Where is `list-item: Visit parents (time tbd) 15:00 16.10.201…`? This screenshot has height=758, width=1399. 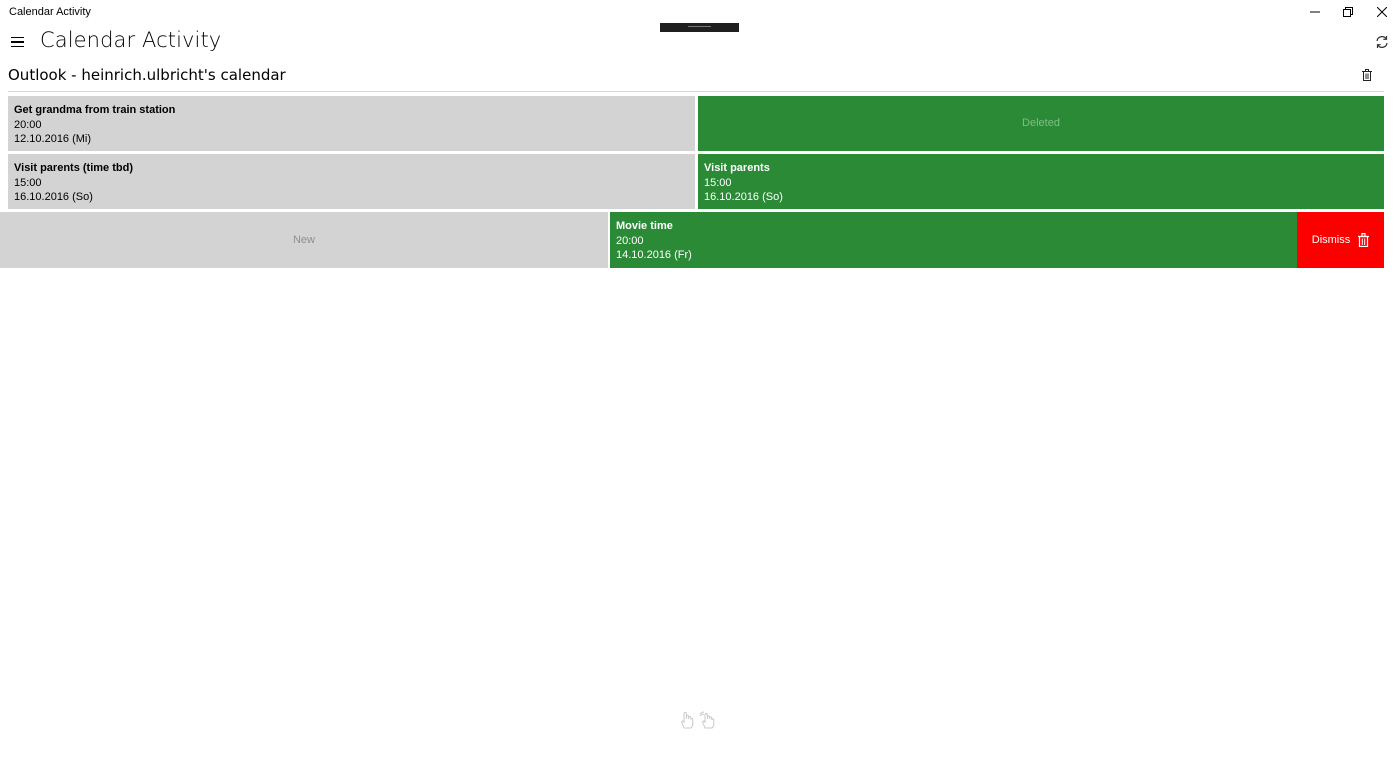 list-item: Visit parents (time tbd) 15:00 16.10.201… is located at coordinates (351, 181).